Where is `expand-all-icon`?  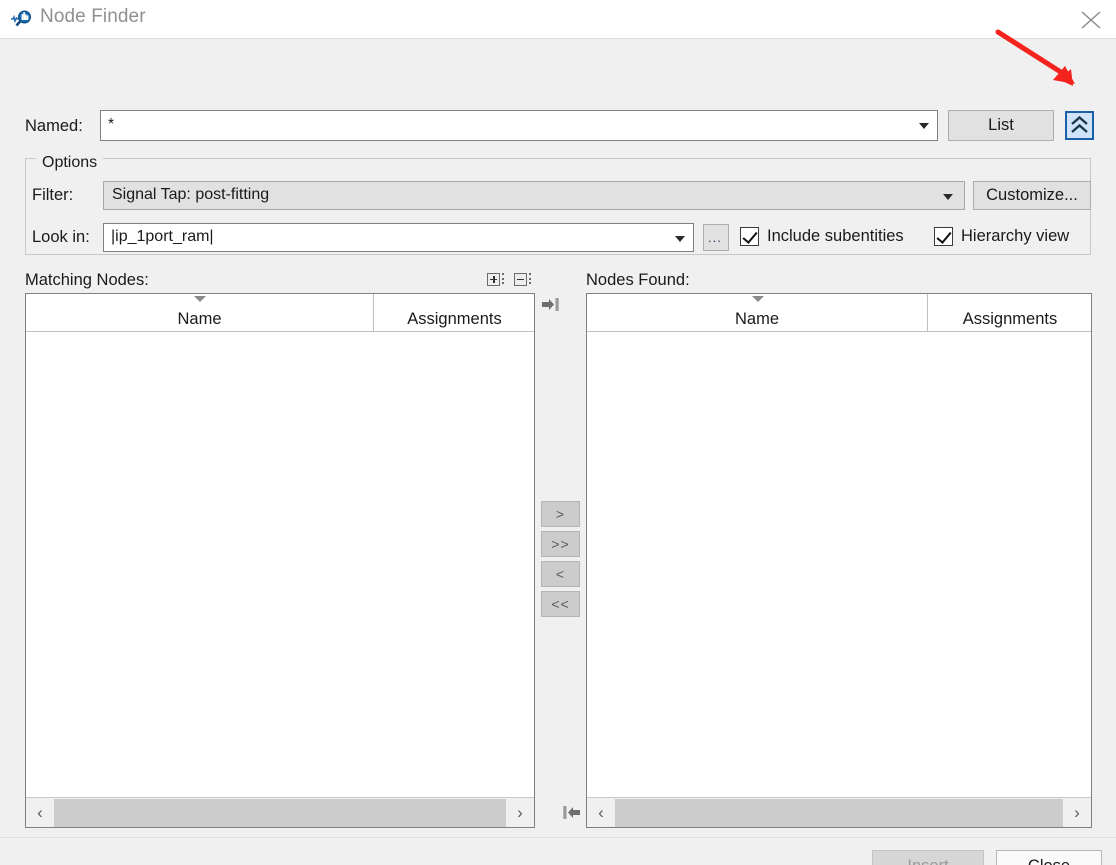
expand-all-icon is located at coordinates (495, 279).